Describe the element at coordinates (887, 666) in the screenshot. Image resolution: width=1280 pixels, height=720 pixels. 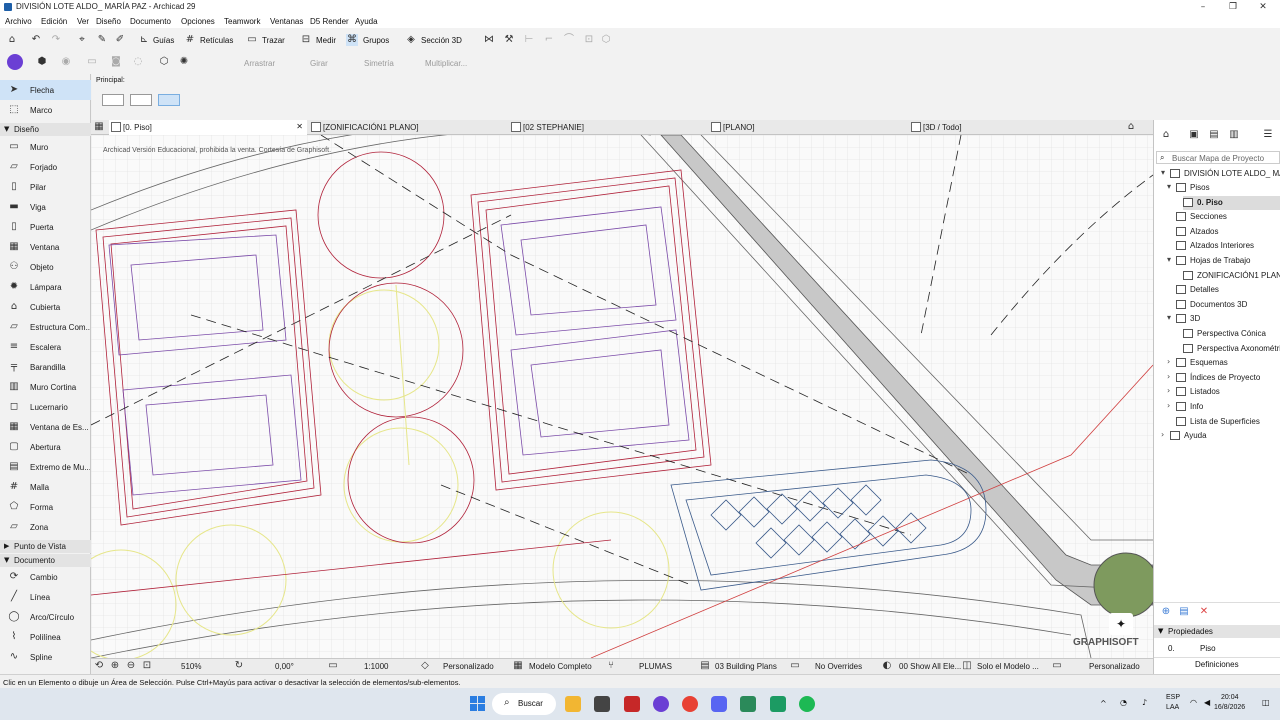
I see `renovation-icon: ◐` at that location.